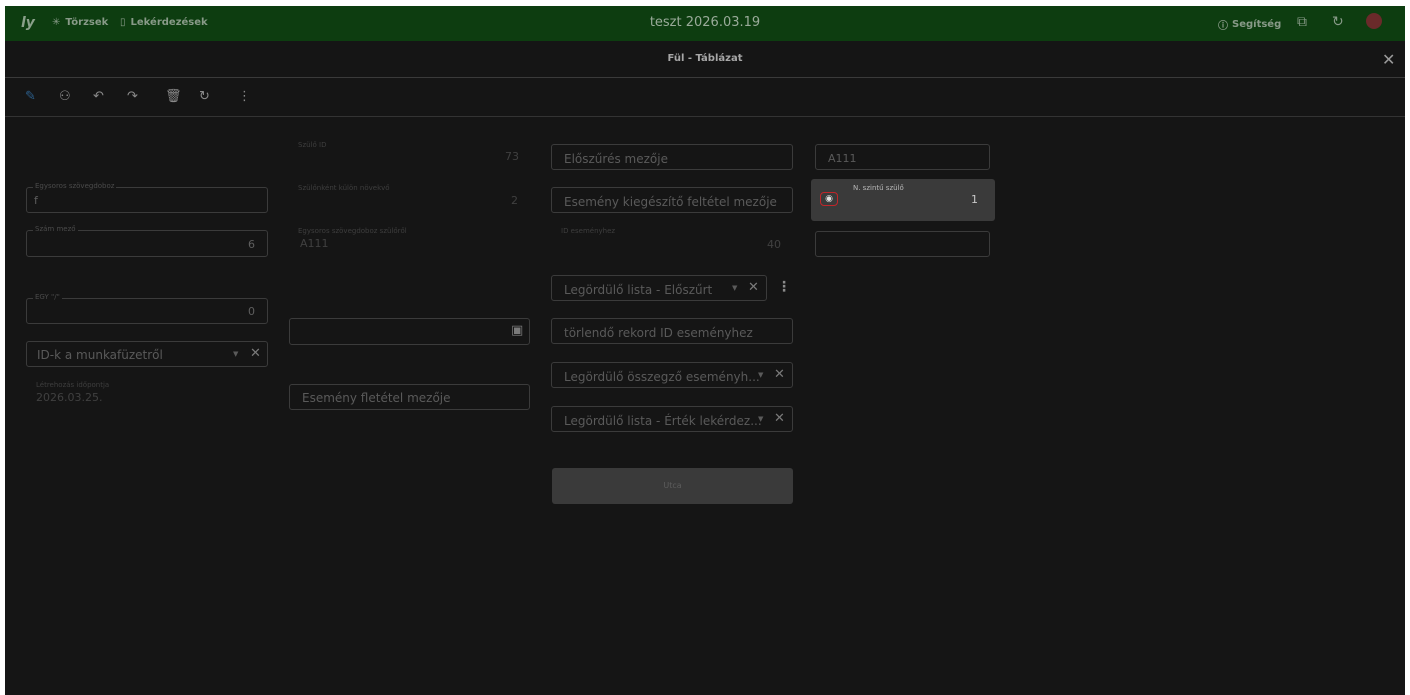 The width and height of the screenshot is (1410, 695). Describe the element at coordinates (87, 22) in the screenshot. I see `nav-torzsek-label: Törzsek` at that location.